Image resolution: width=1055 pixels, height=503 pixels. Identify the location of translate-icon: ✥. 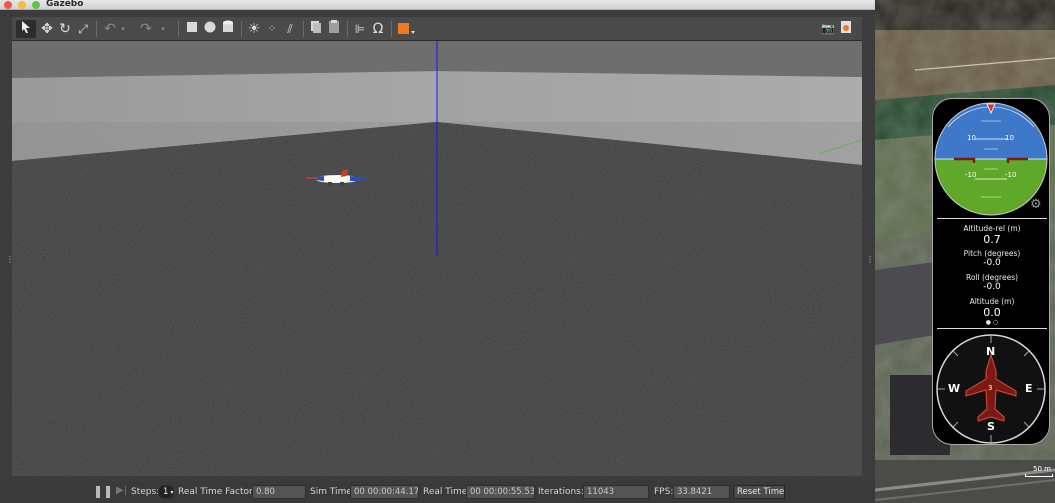
(47, 29).